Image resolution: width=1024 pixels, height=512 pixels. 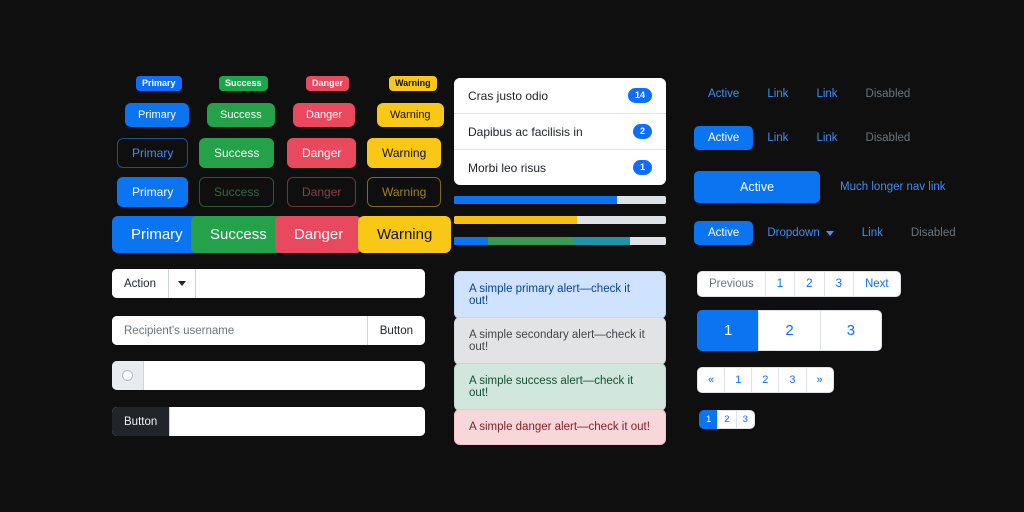 What do you see at coordinates (153, 192) in the screenshot?
I see `button-primary-mixed: Primary` at bounding box center [153, 192].